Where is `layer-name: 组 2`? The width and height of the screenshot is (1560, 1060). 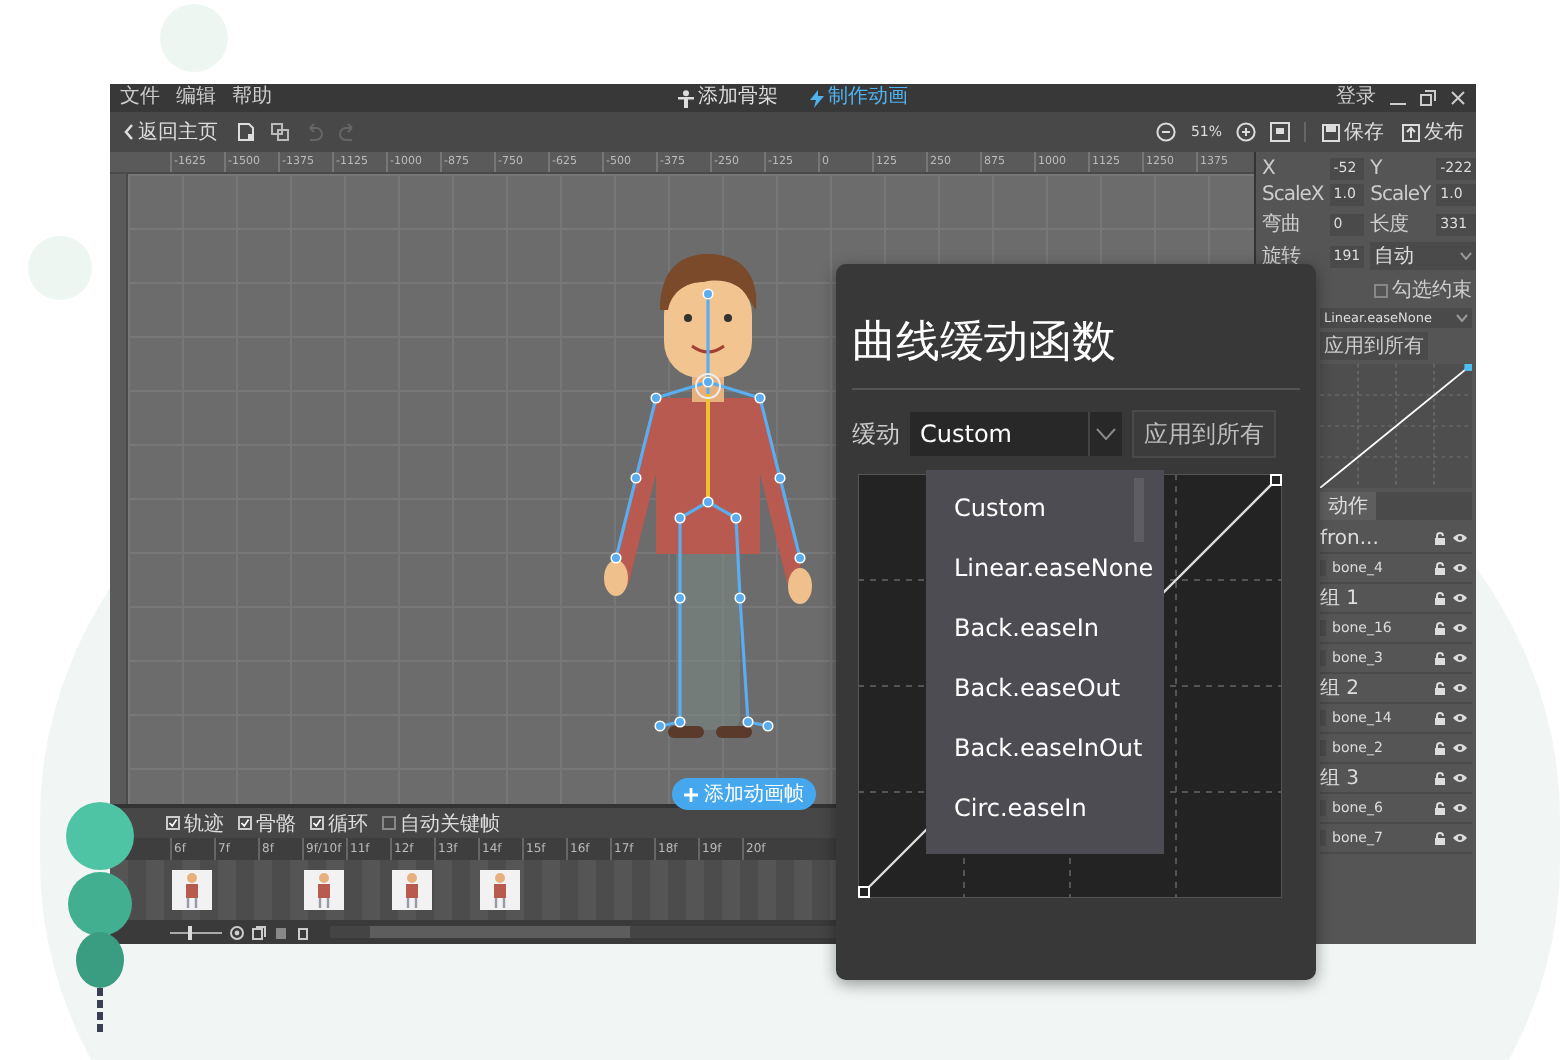
layer-name: 组 2 is located at coordinates (1340, 689).